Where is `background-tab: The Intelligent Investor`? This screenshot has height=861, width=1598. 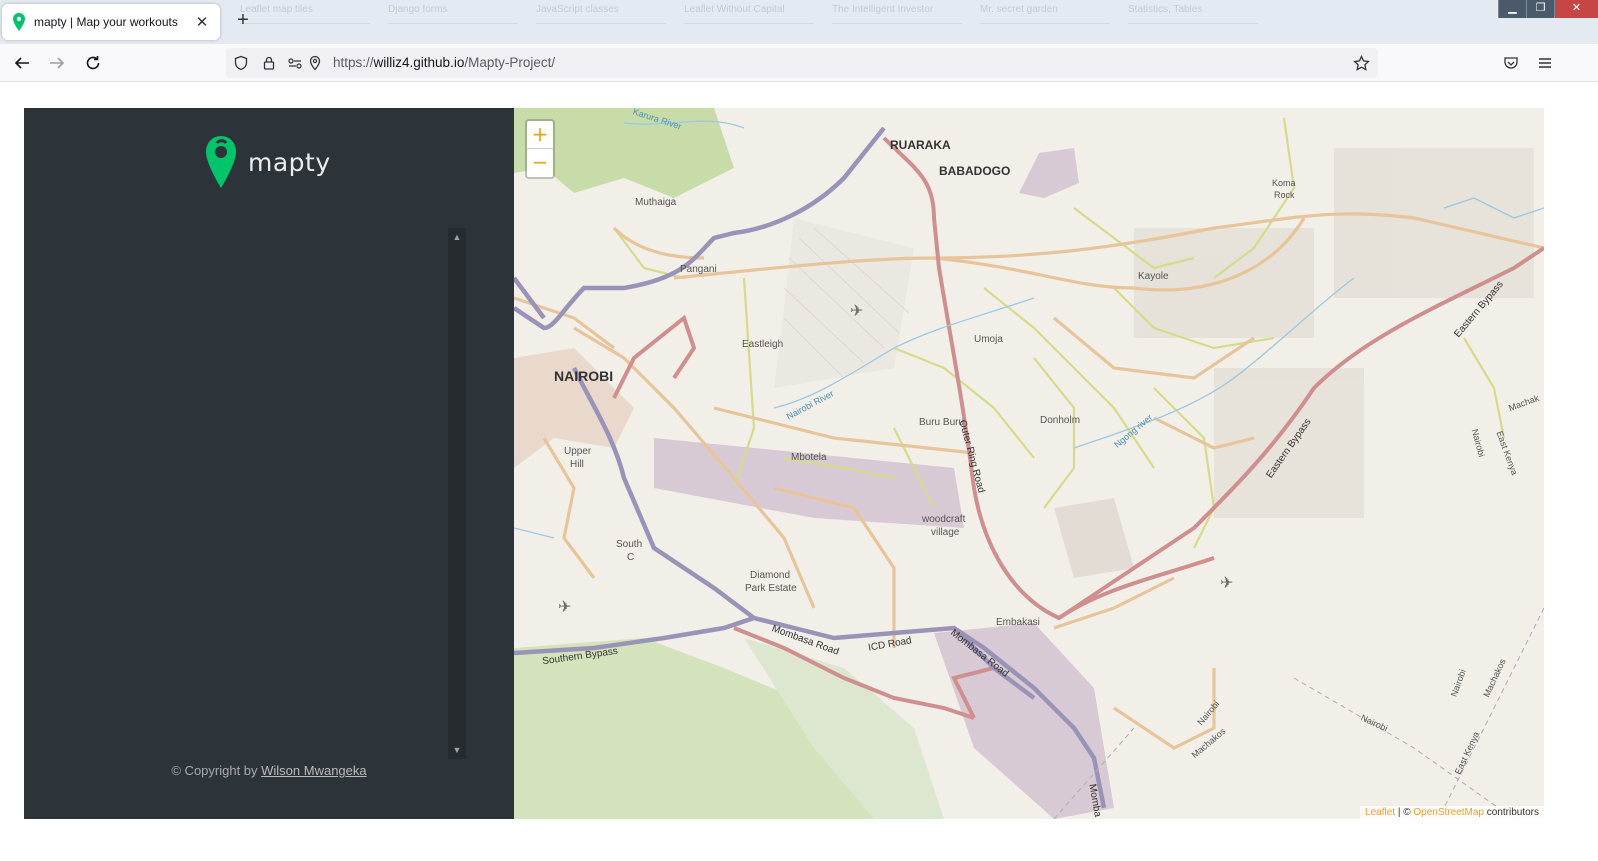
background-tab: The Intelligent Investor is located at coordinates (897, 14).